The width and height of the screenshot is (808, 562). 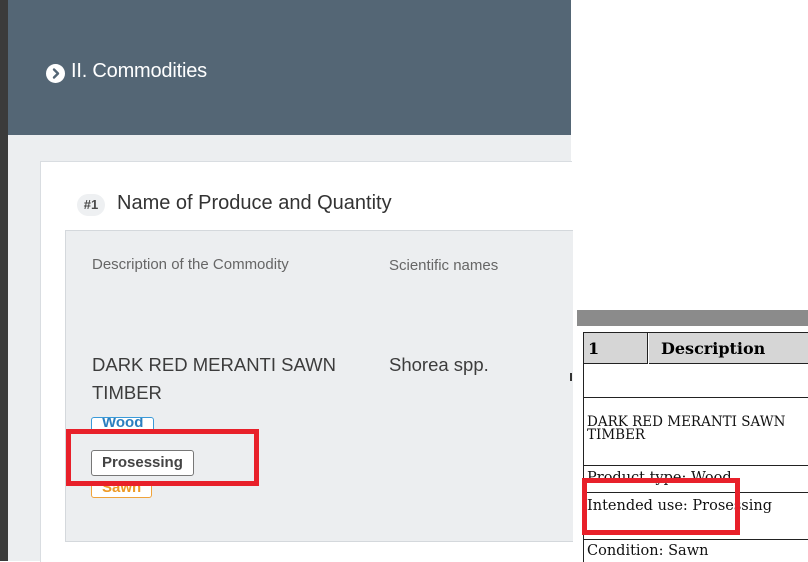 What do you see at coordinates (661, 506) in the screenshot?
I see `highlight-box-right` at bounding box center [661, 506].